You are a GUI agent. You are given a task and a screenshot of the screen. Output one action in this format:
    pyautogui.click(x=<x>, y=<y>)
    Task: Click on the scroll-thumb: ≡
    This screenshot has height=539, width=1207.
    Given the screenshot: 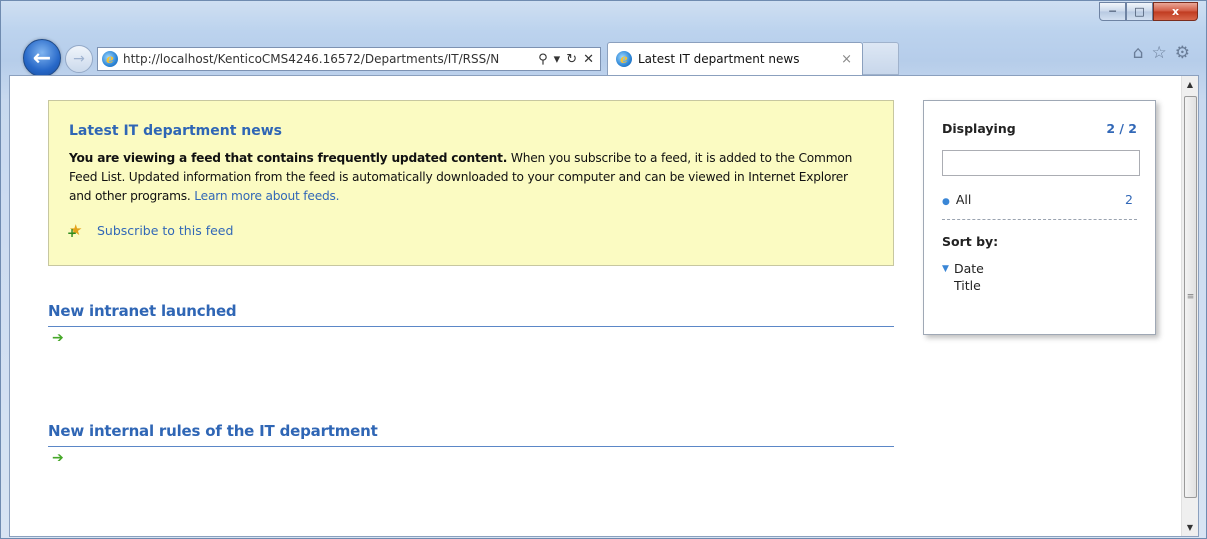 What is the action you would take?
    pyautogui.click(x=1190, y=297)
    